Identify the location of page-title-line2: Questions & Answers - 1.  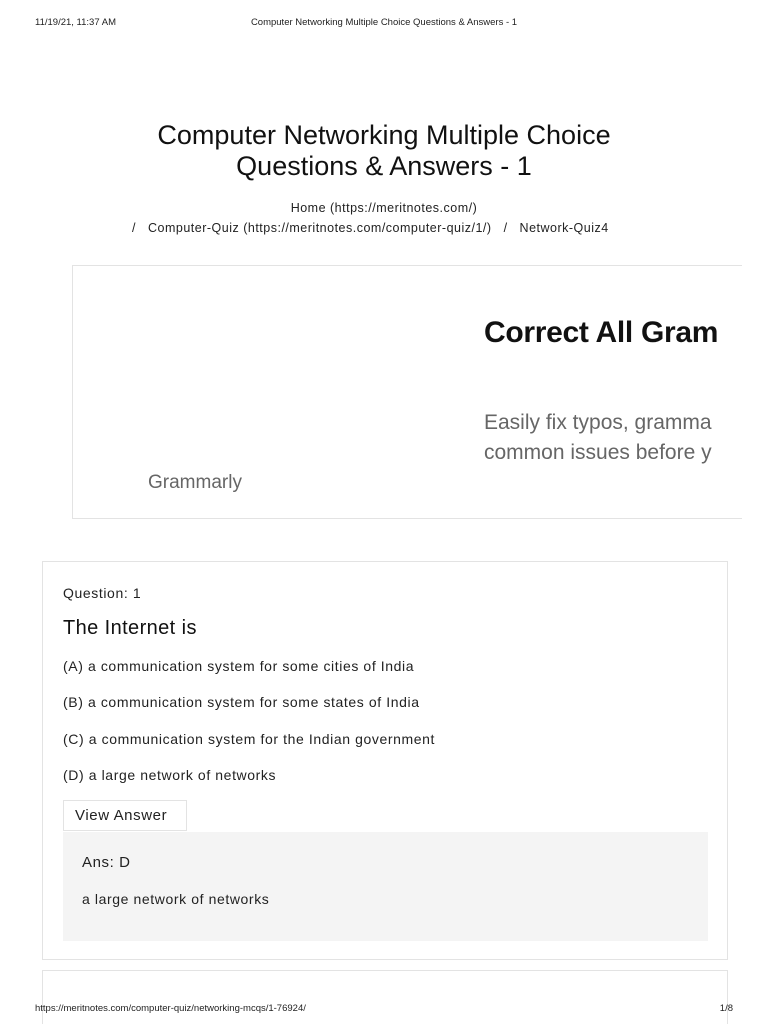
(384, 166).